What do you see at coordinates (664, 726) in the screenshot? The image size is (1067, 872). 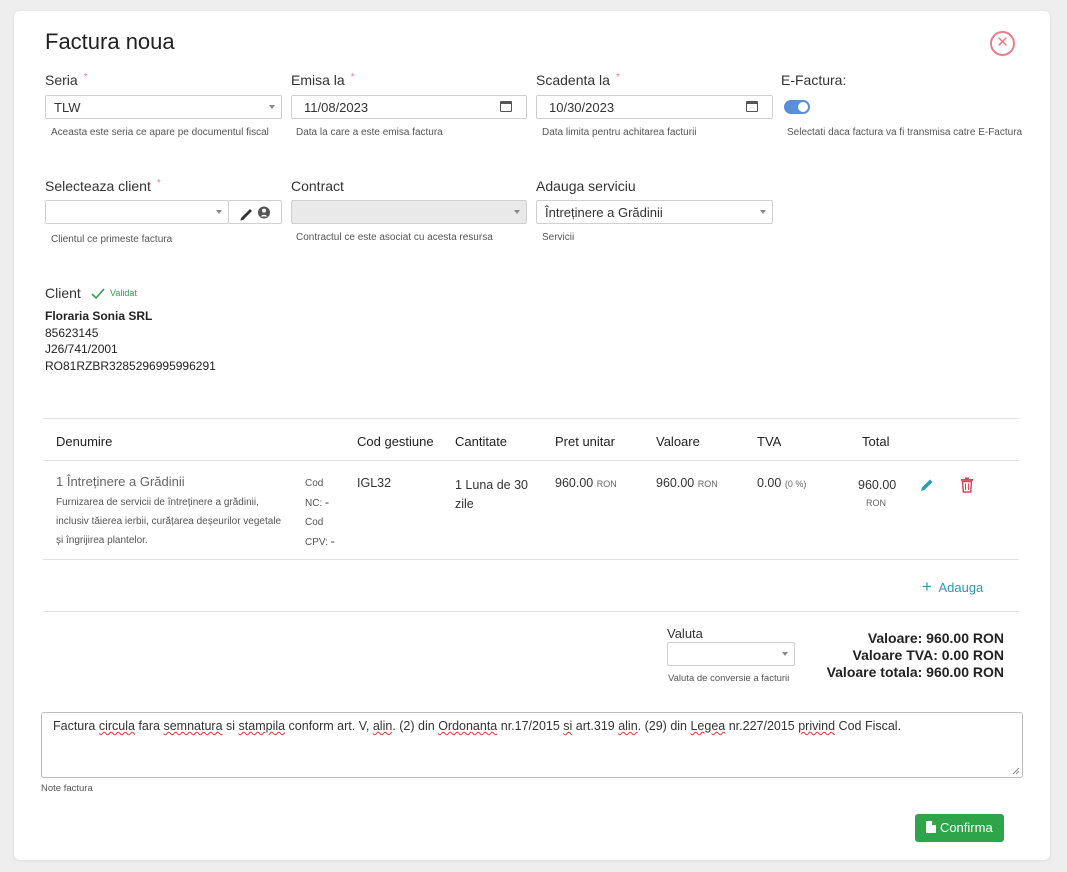 I see `notes-text: . (29) din` at bounding box center [664, 726].